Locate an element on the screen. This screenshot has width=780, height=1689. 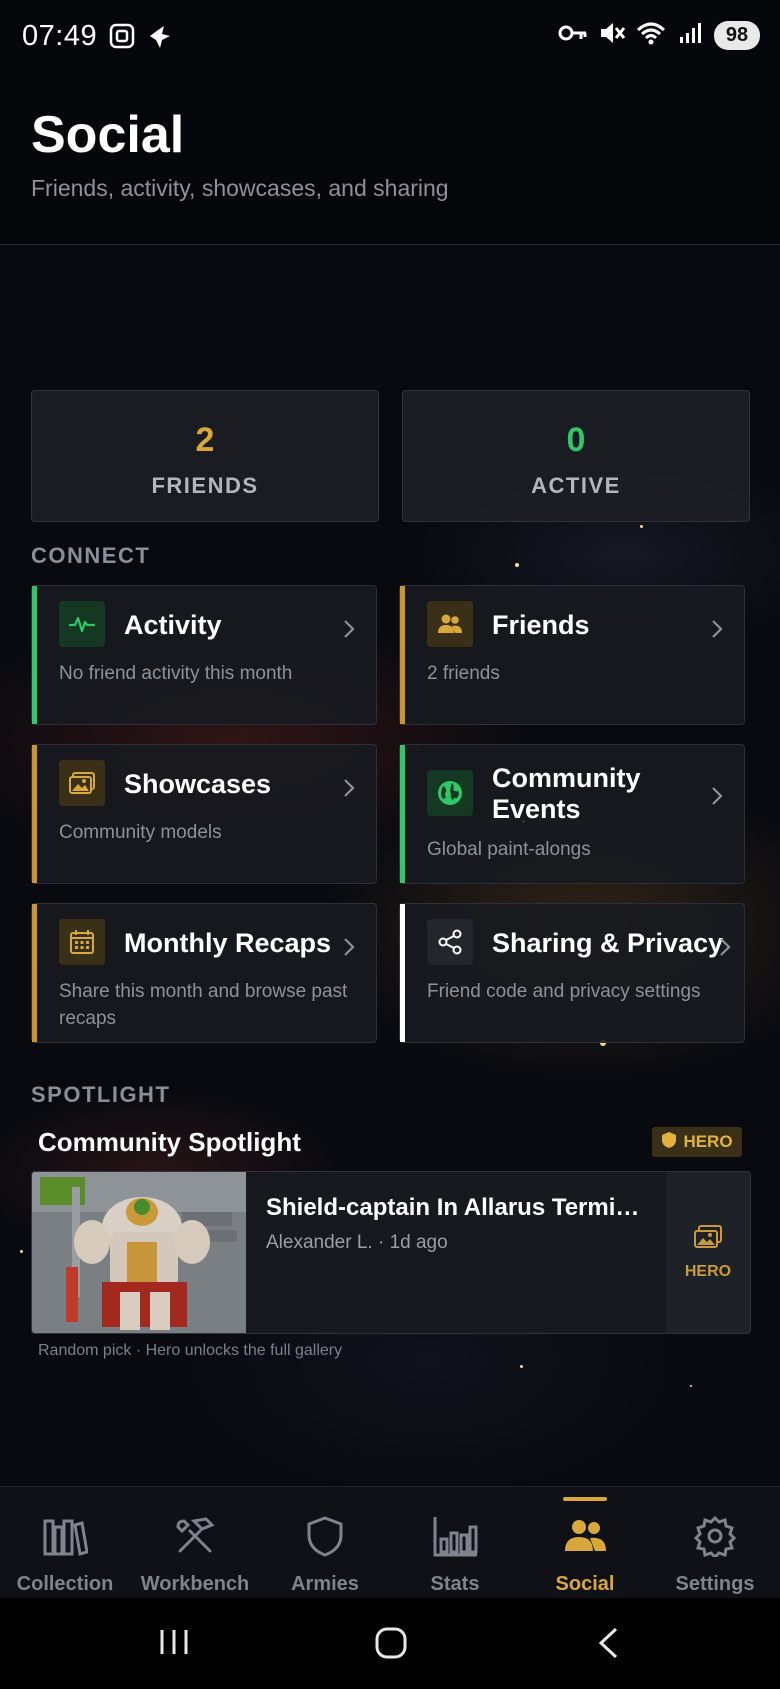
community-events-card: Community Events Global paint-alongs is located at coordinates (572, 814).